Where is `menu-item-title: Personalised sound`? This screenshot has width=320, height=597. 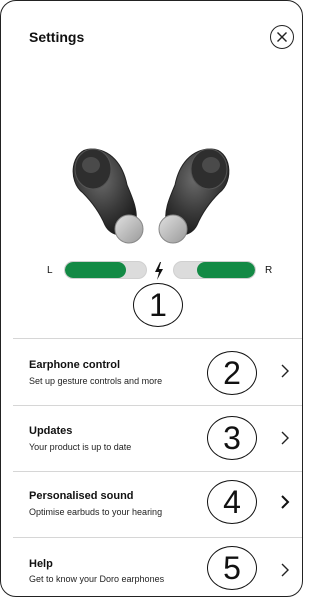
menu-item-title: Personalised sound is located at coordinates (81, 496).